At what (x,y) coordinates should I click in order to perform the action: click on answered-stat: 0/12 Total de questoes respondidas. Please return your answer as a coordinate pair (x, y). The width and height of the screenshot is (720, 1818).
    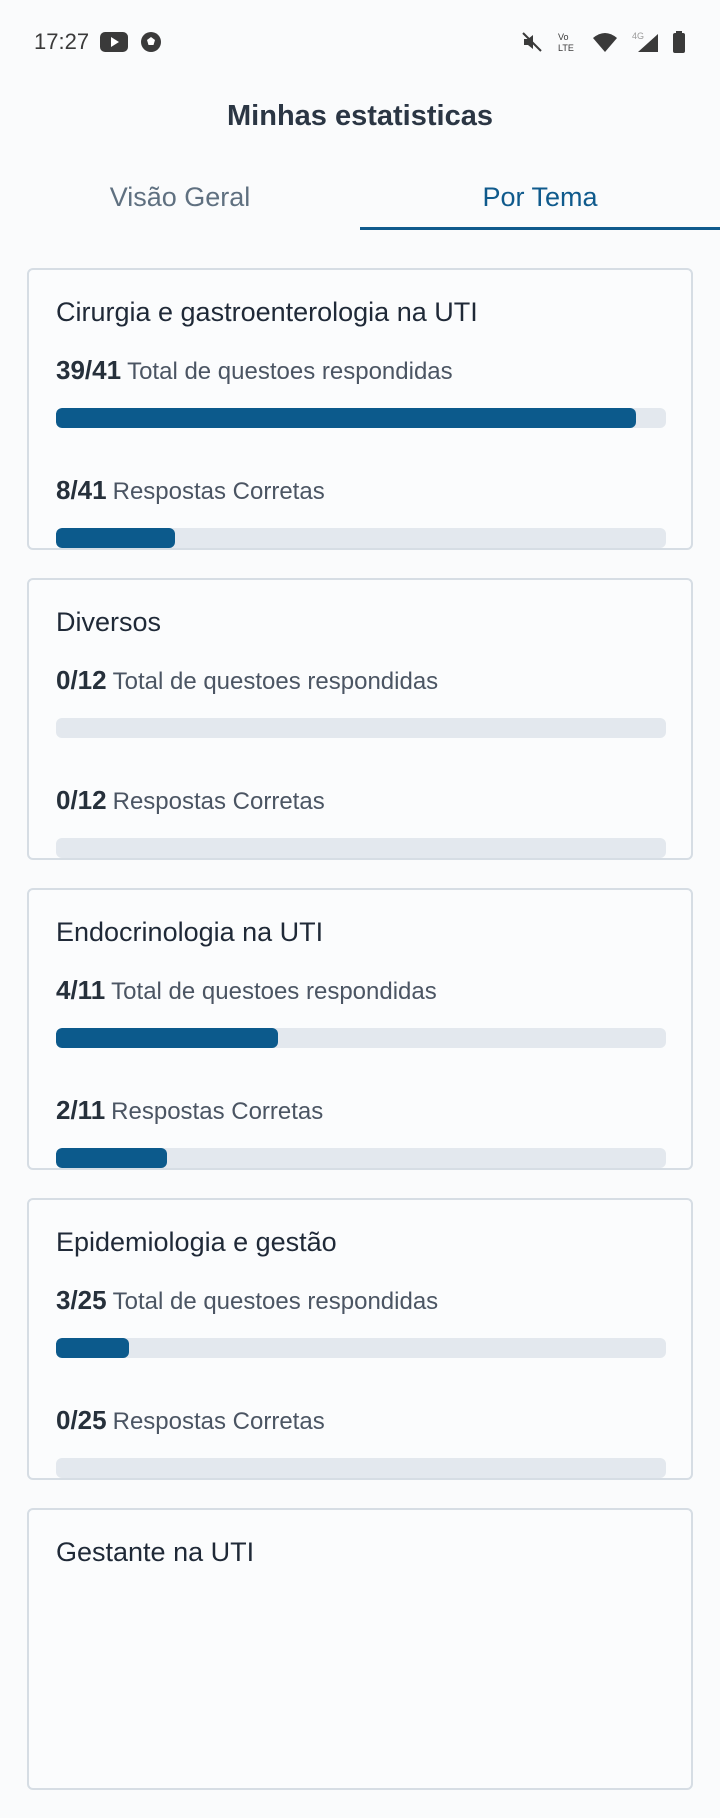
    Looking at the image, I should click on (360, 680).